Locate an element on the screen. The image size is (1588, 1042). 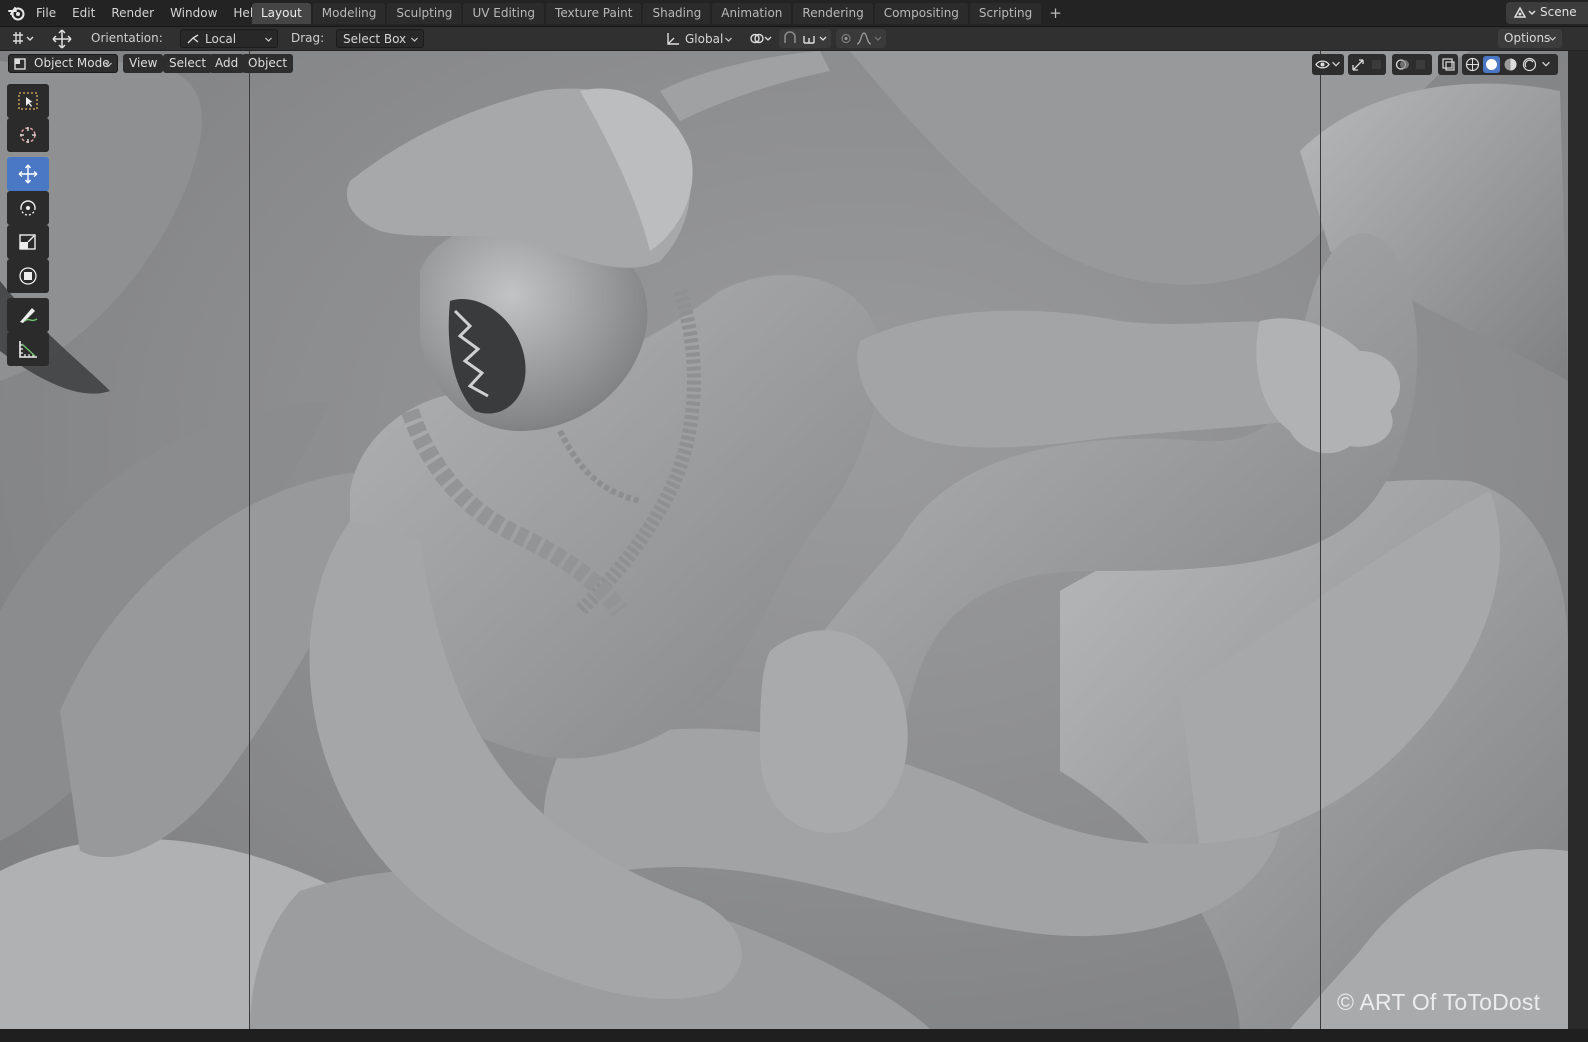
select-box-icon is located at coordinates (28, 101).